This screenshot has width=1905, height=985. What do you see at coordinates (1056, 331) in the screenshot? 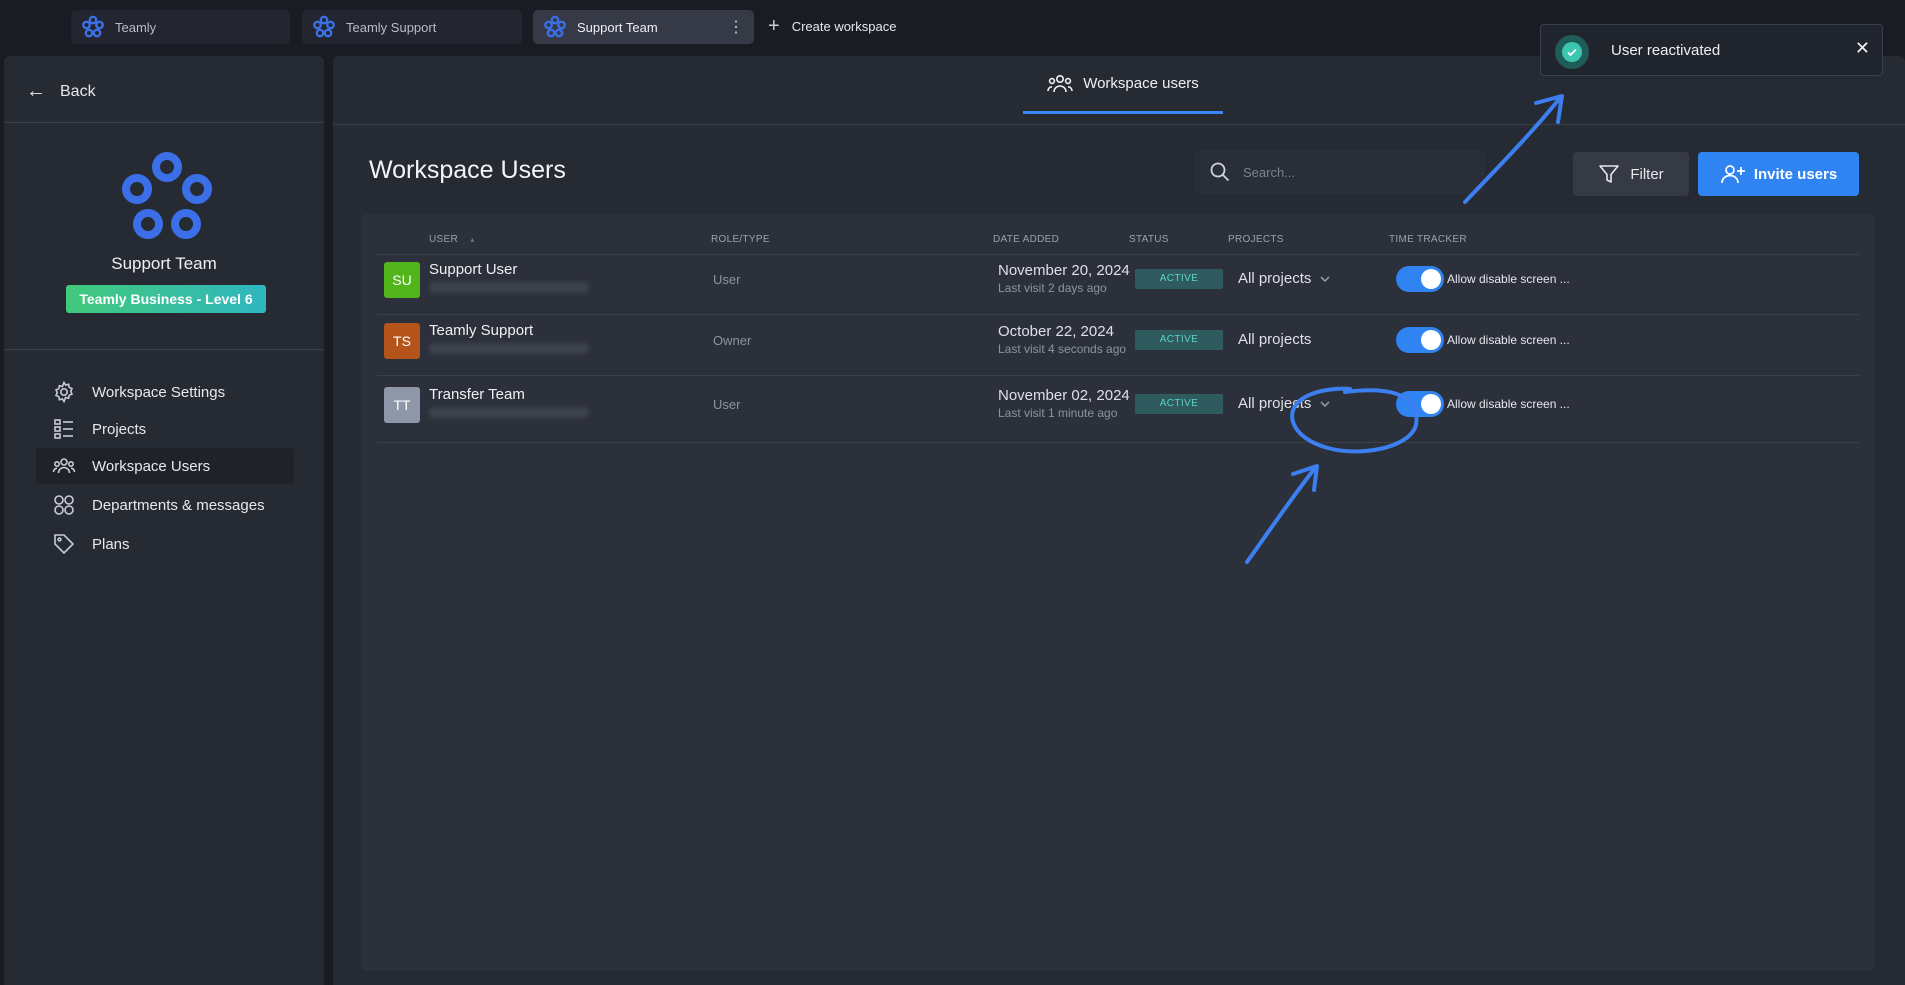
I see `date-added: October 22, 2024` at bounding box center [1056, 331].